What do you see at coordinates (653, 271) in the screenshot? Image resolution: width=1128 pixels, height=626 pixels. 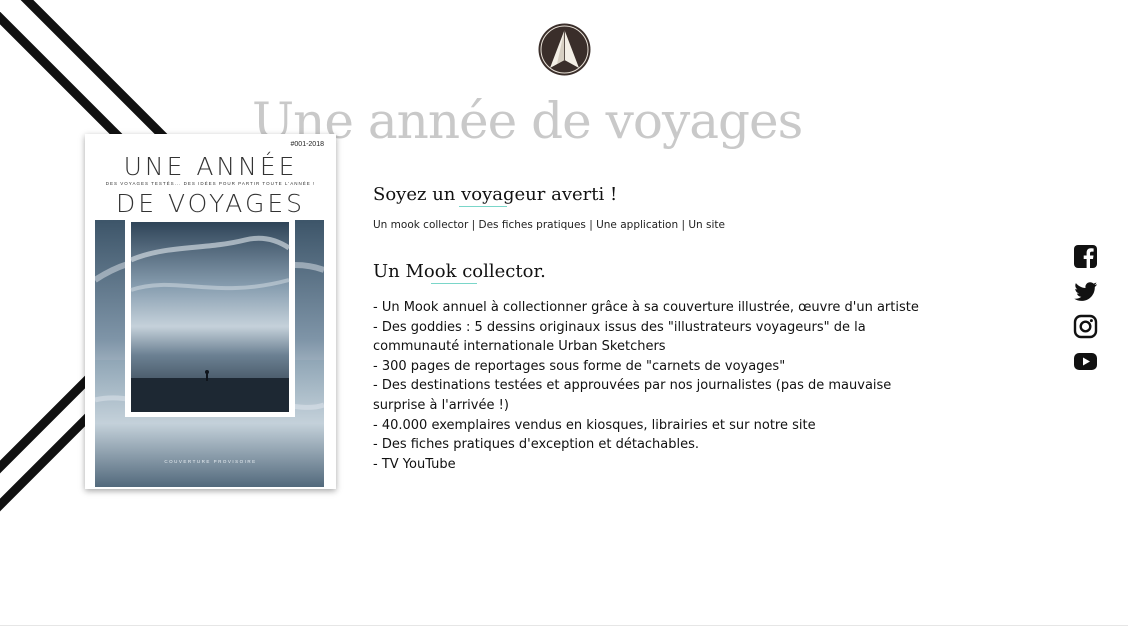 I see `mook-heading: Un Mook collector.` at bounding box center [653, 271].